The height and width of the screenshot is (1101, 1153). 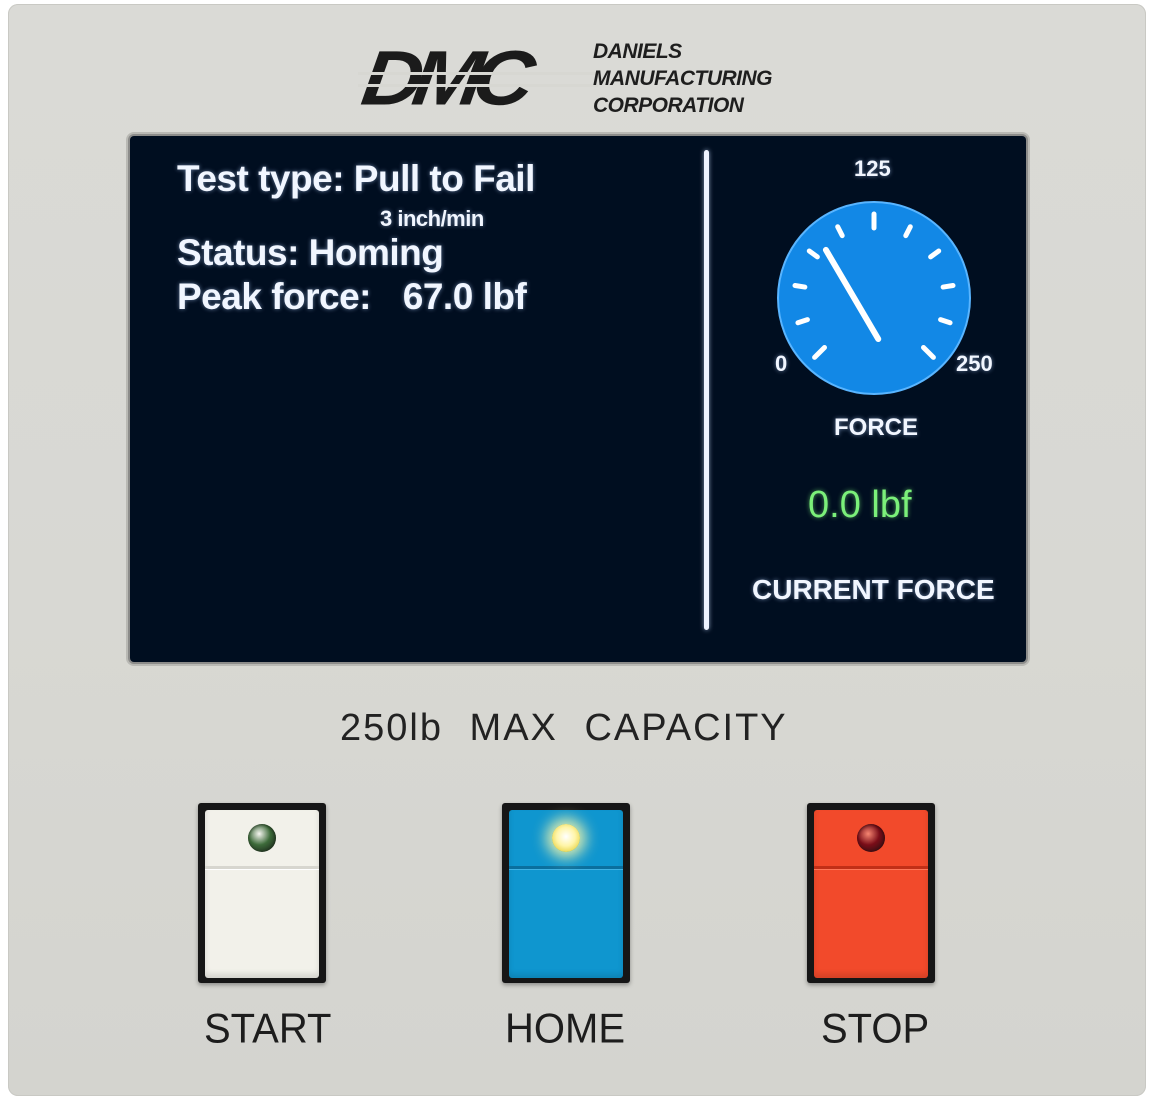 I want to click on gauge-face, so click(x=874, y=298).